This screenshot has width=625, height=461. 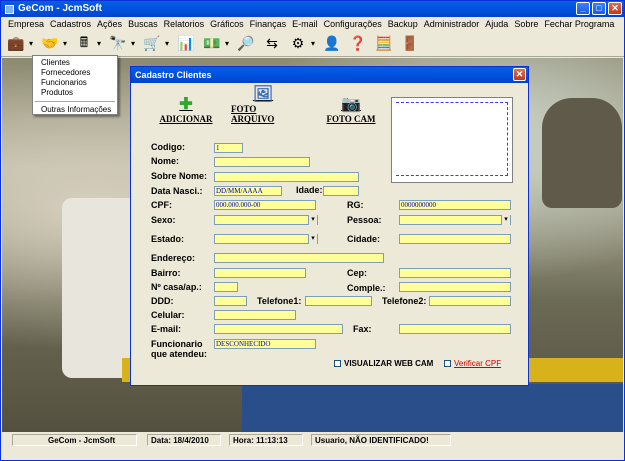 I want to click on label-pessoa: Pessoa:, so click(x=364, y=220).